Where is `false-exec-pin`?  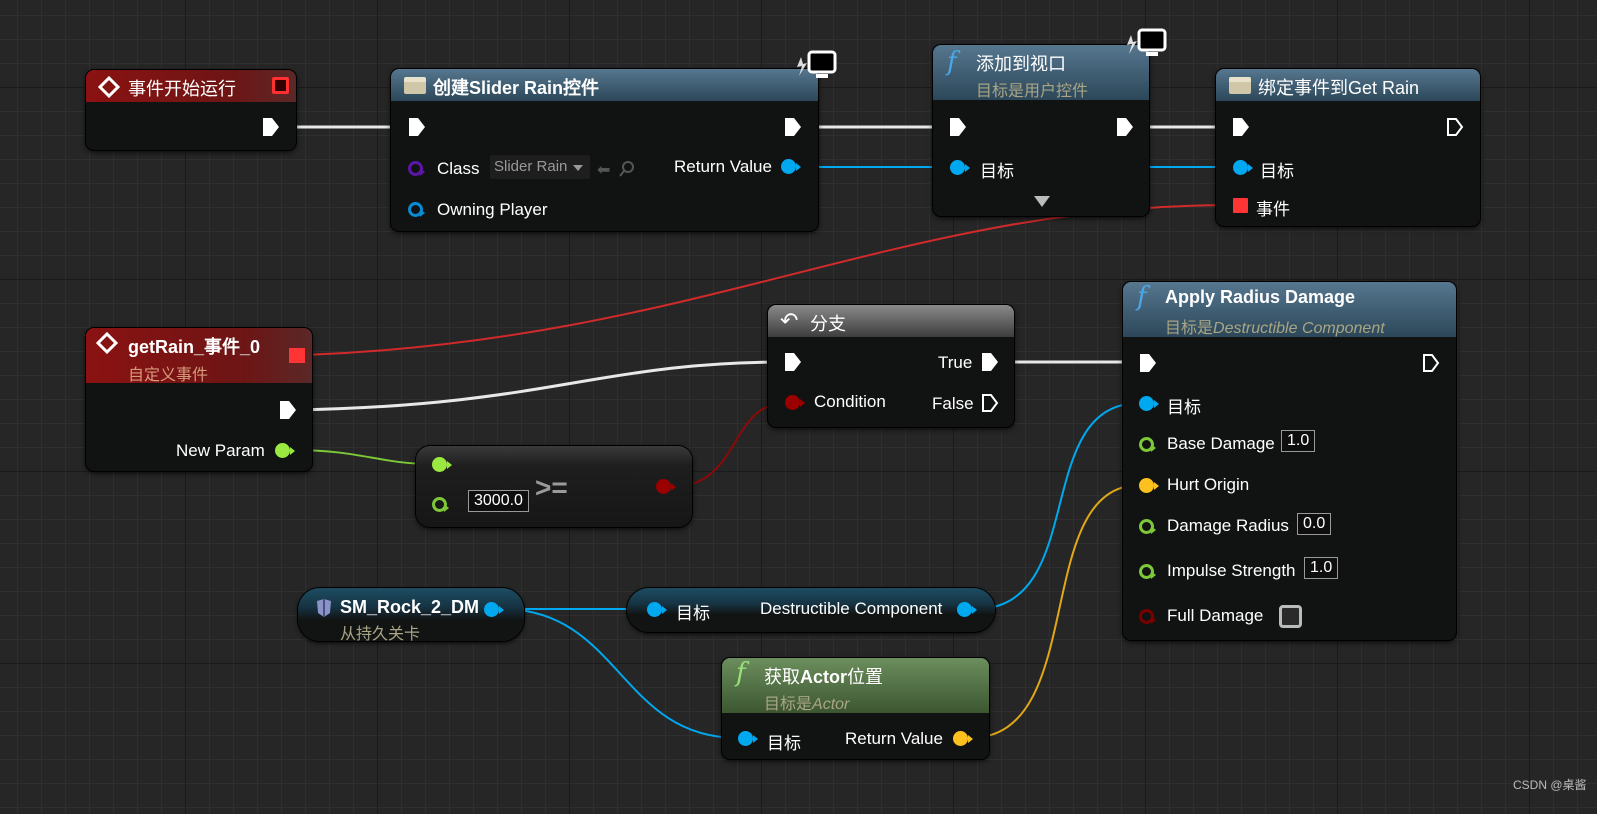 false-exec-pin is located at coordinates (990, 403).